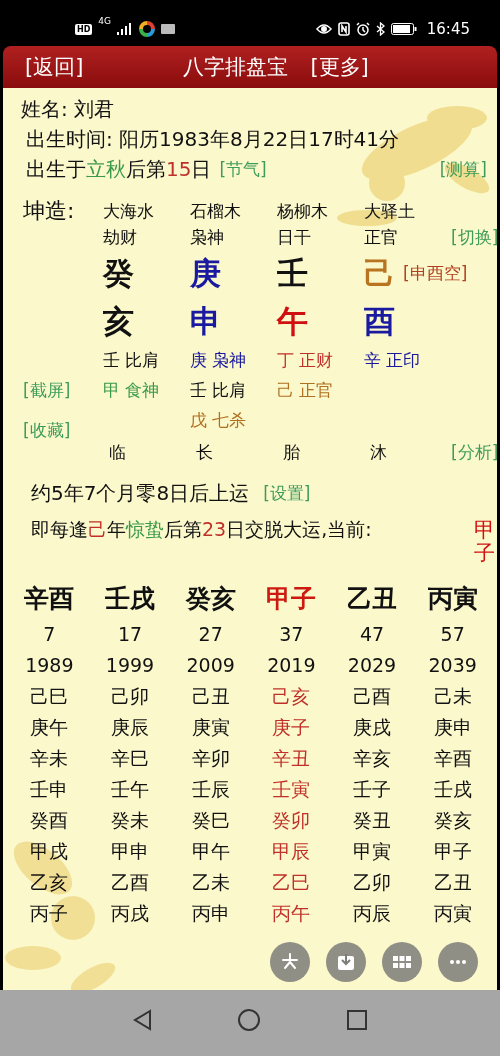  I want to click on year-pillar: 丙申, so click(210, 914).